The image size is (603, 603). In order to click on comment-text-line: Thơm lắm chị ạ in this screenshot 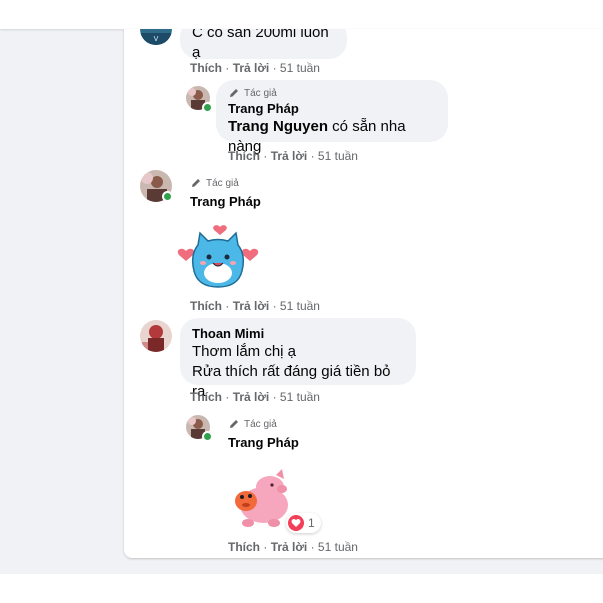, I will do `click(244, 351)`.